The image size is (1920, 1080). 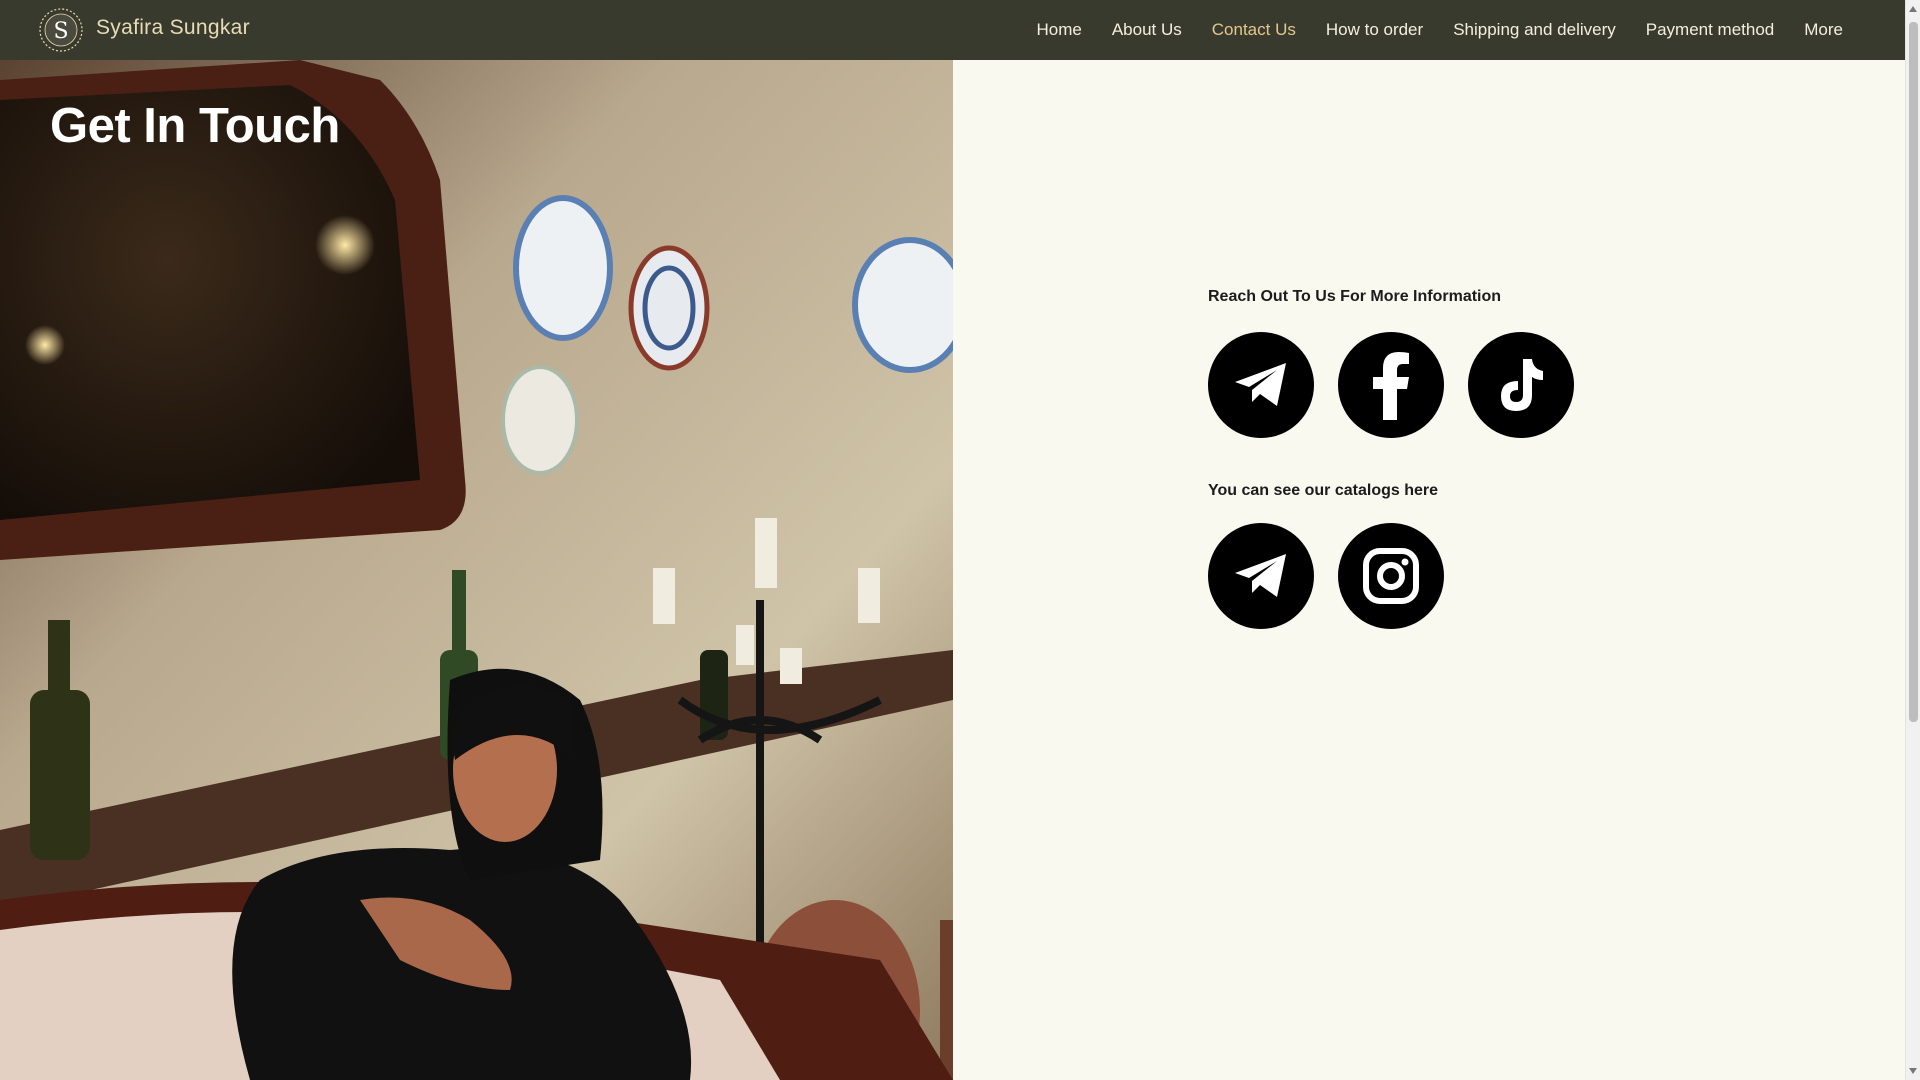 What do you see at coordinates (1823, 30) in the screenshot?
I see `nav-more: More` at bounding box center [1823, 30].